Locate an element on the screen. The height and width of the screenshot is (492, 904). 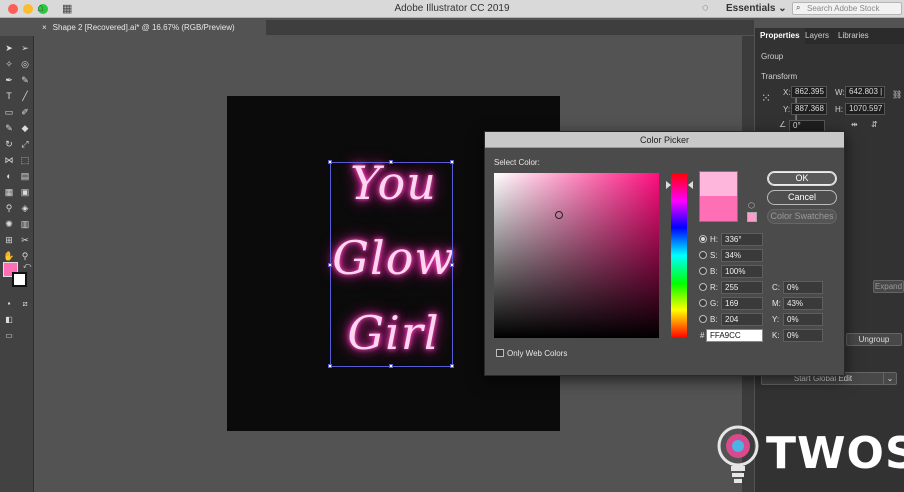
width-tool-icon: ⋈ is located at coordinates (9, 160).